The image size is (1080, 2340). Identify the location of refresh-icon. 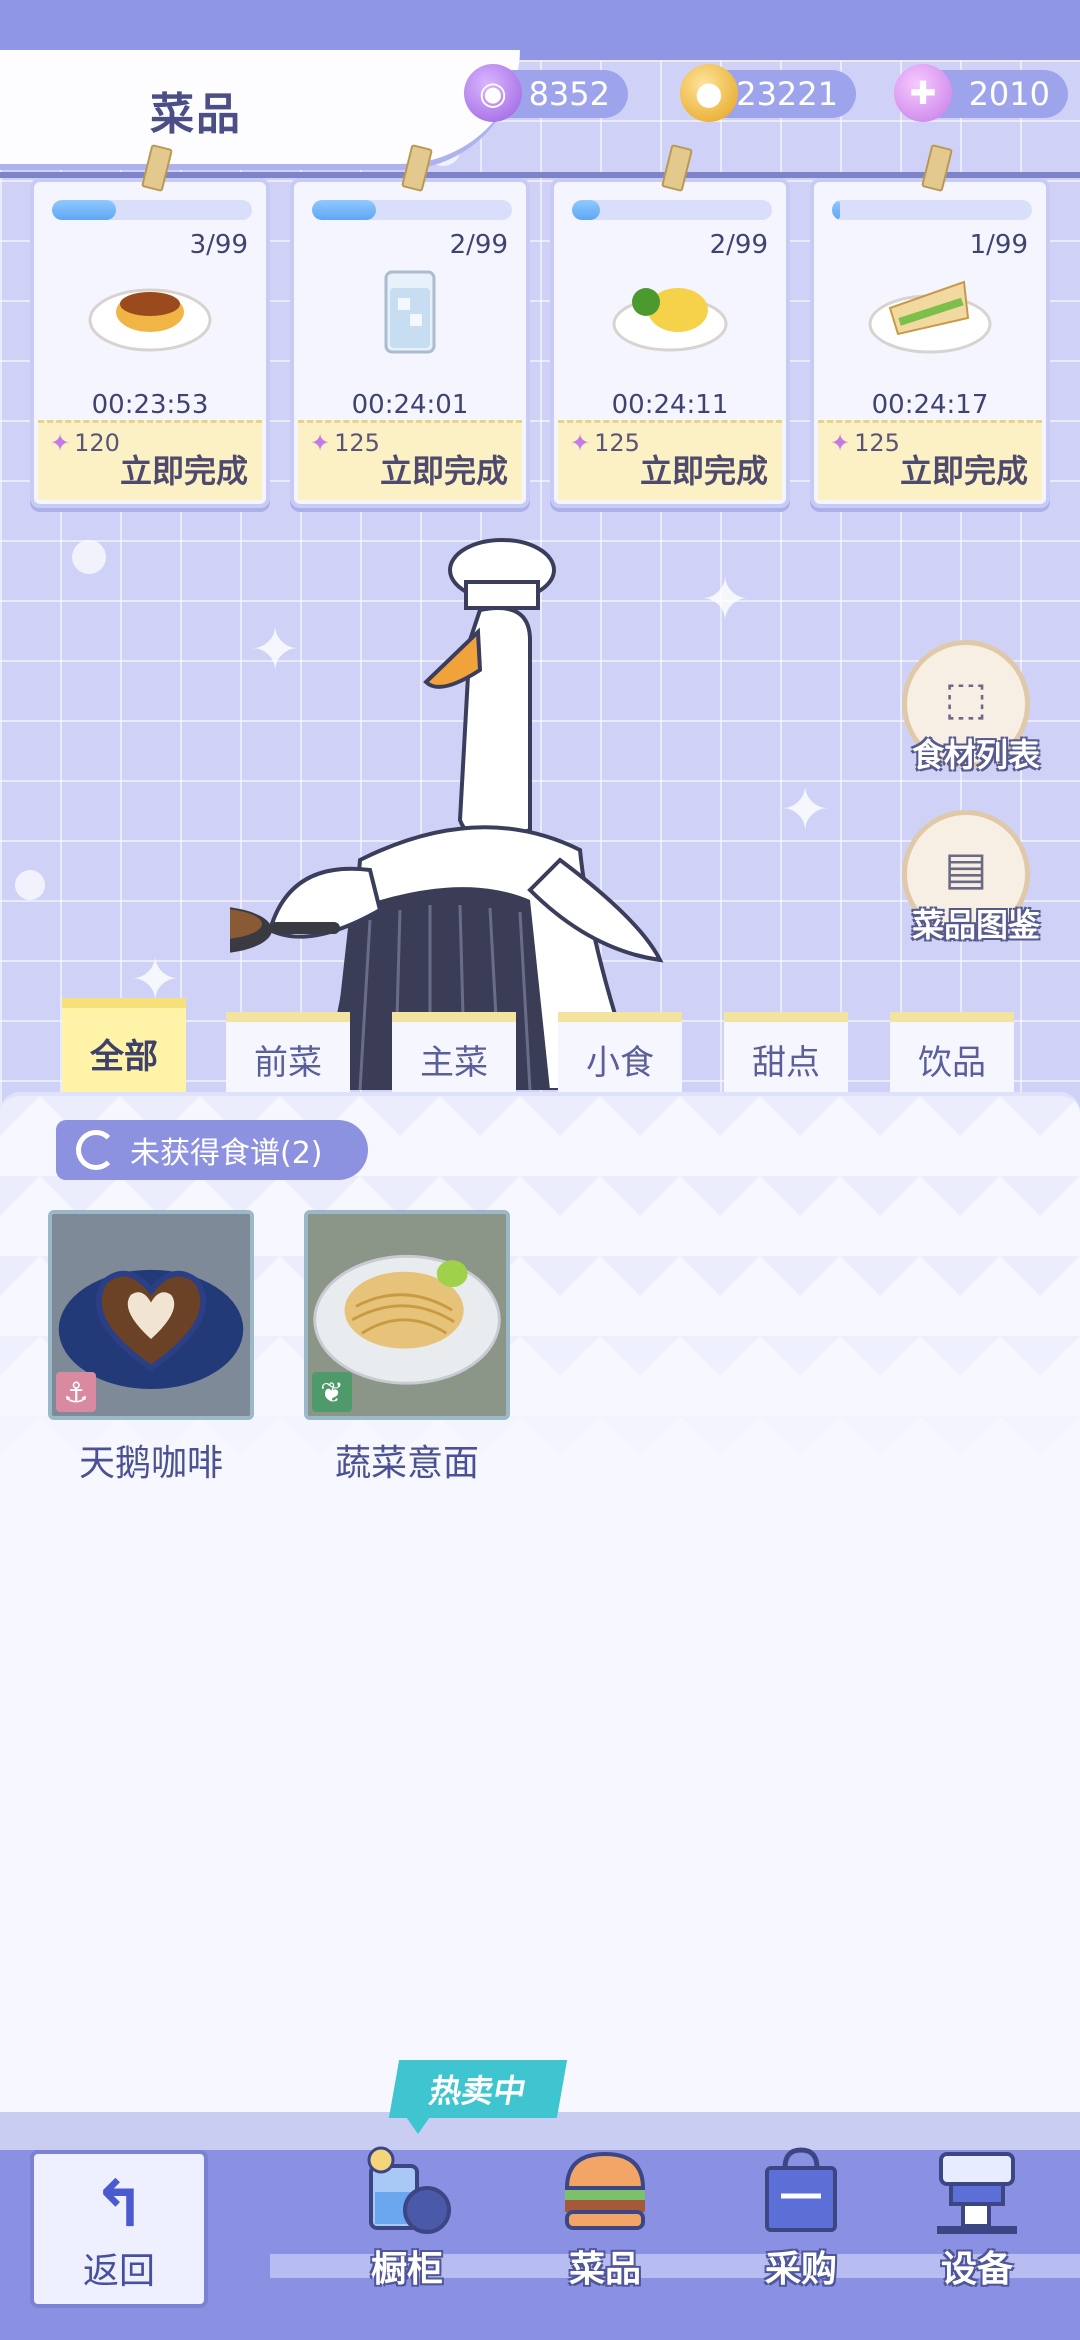
(96, 1150).